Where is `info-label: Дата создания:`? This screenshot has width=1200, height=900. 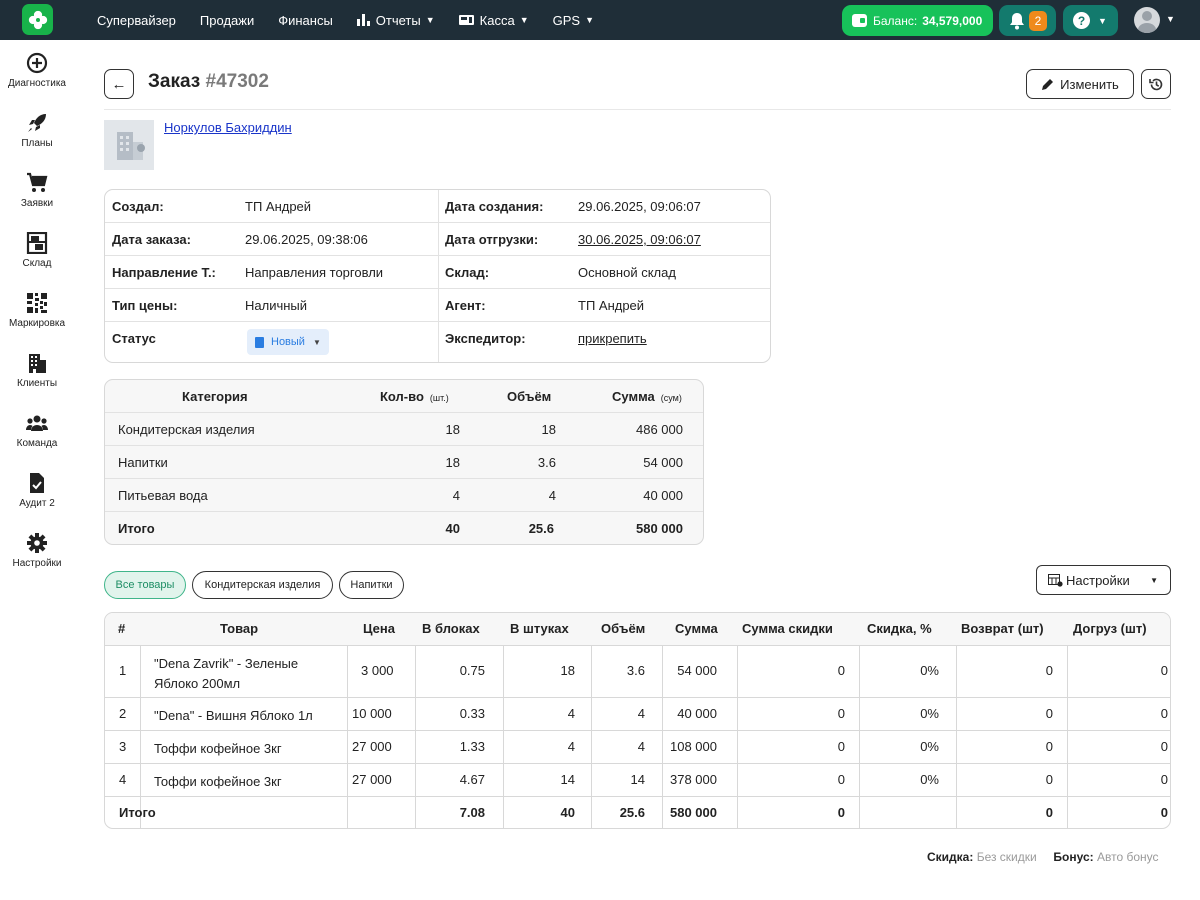
info-label: Дата создания: is located at coordinates (494, 206).